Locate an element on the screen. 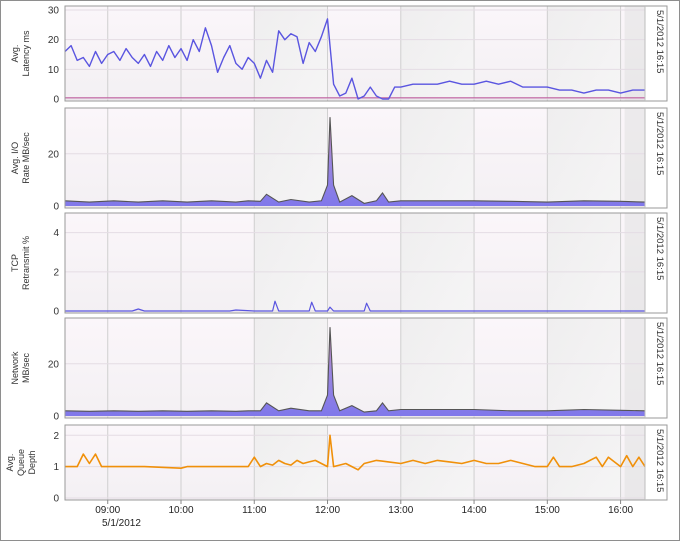 The height and width of the screenshot is (542, 680). y-tick-label: 1 is located at coordinates (56, 467).